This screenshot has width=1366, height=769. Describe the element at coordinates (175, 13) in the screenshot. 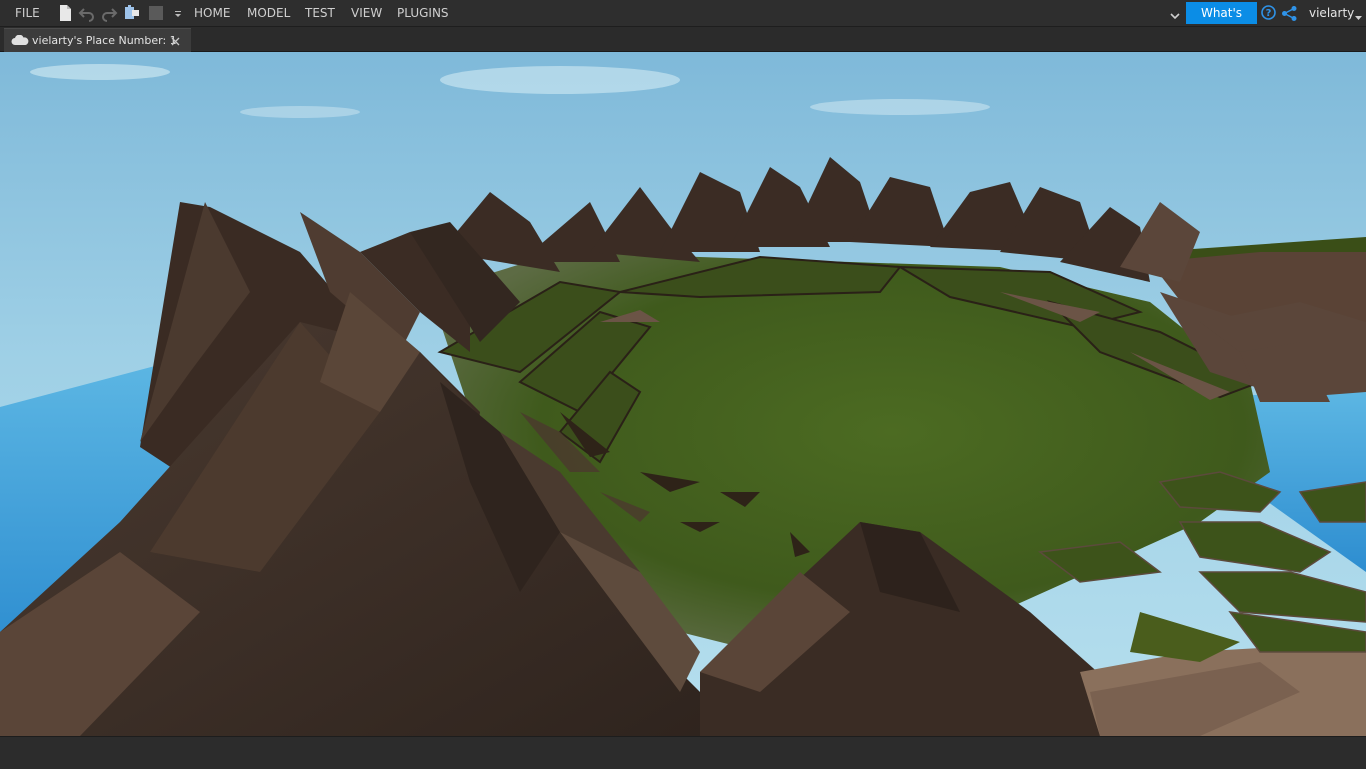

I see `customize-dropdown-icon` at that location.